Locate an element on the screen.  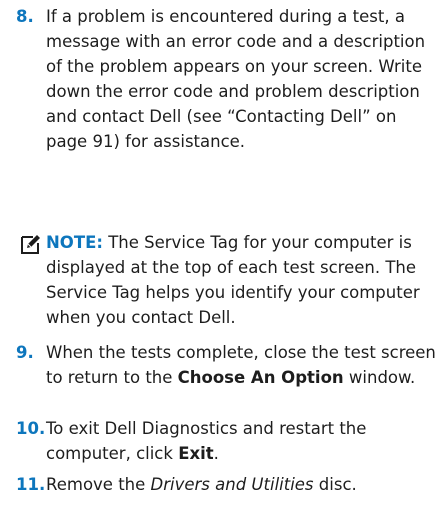
pencil-note-icon is located at coordinates (31, 244).